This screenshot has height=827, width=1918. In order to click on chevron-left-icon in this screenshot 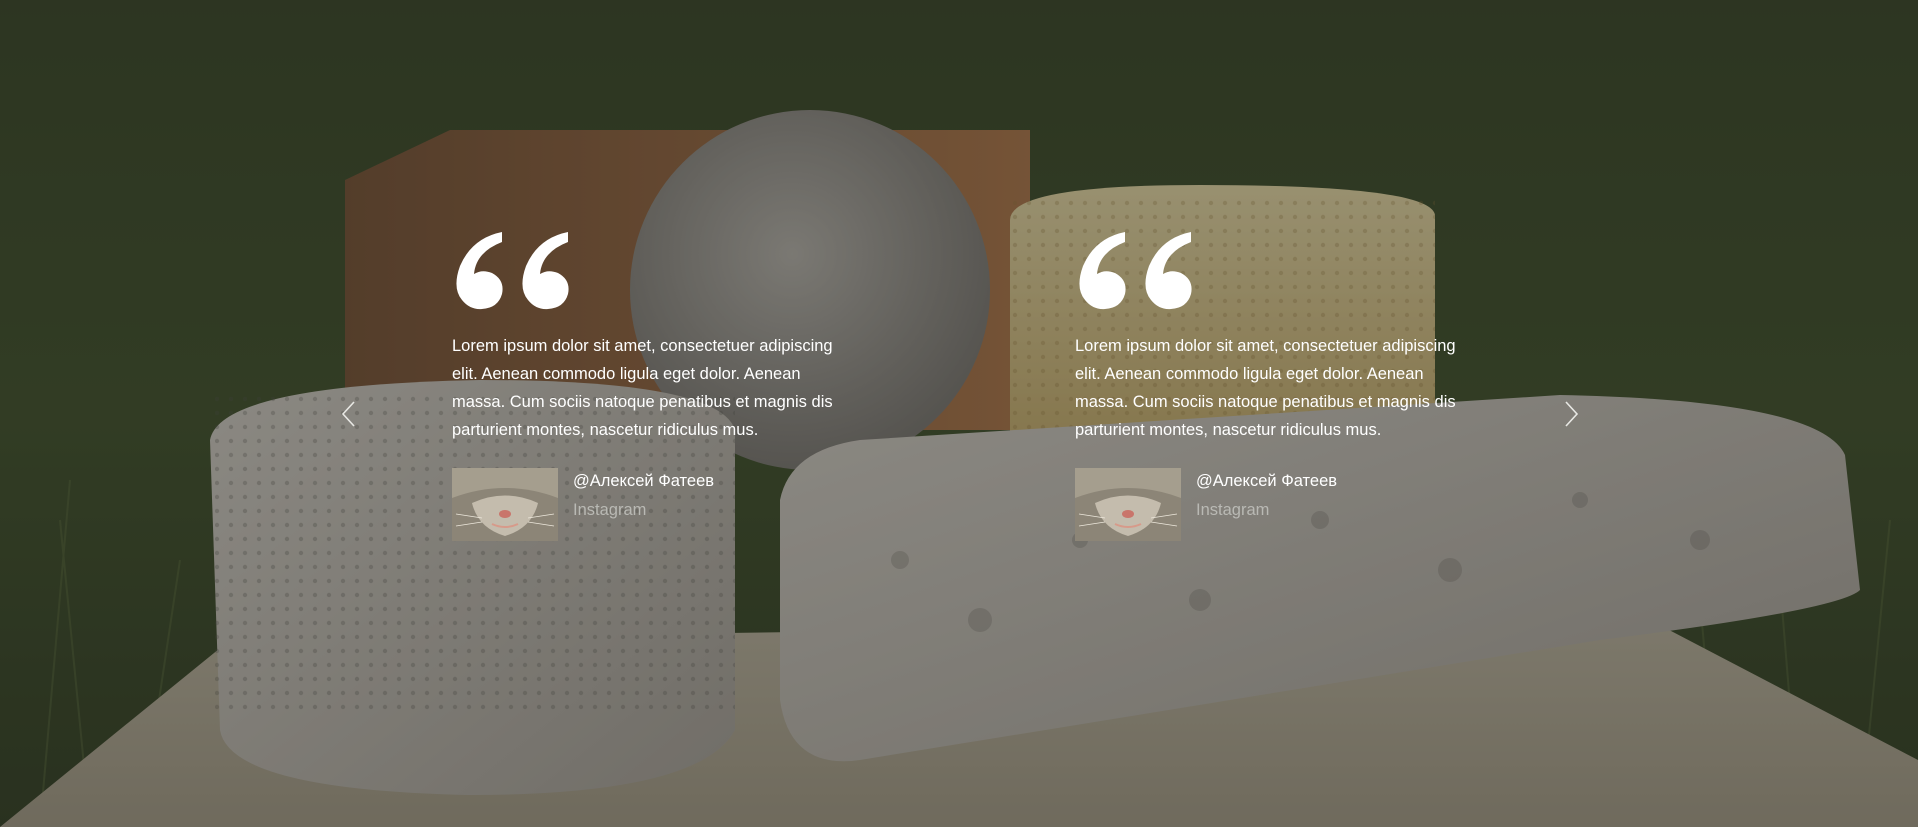, I will do `click(348, 414)`.